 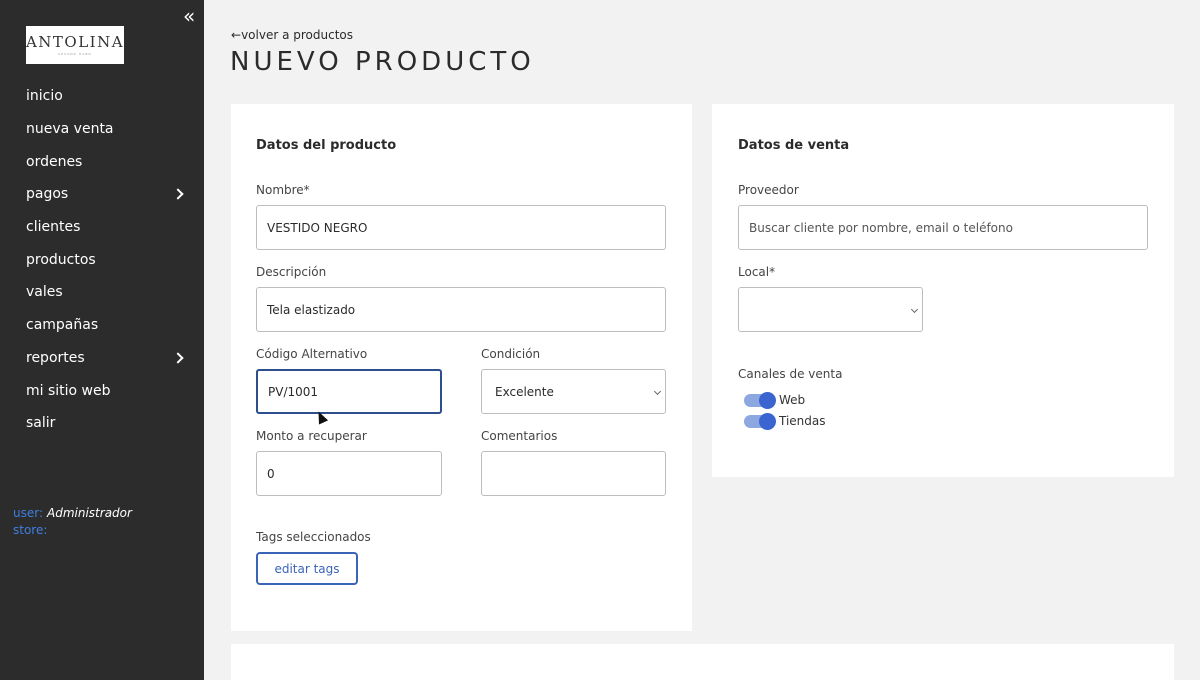 What do you see at coordinates (326, 145) in the screenshot?
I see `product-section-title: Datos del producto` at bounding box center [326, 145].